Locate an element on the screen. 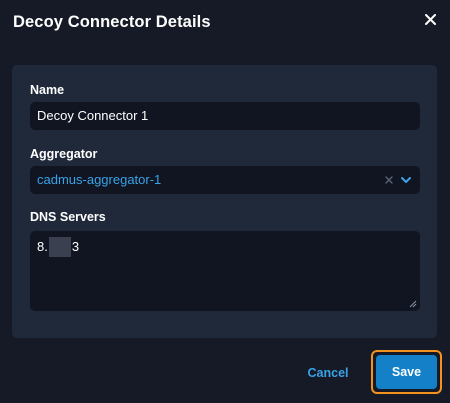 The image size is (450, 403). clear-selection-button is located at coordinates (390, 180).